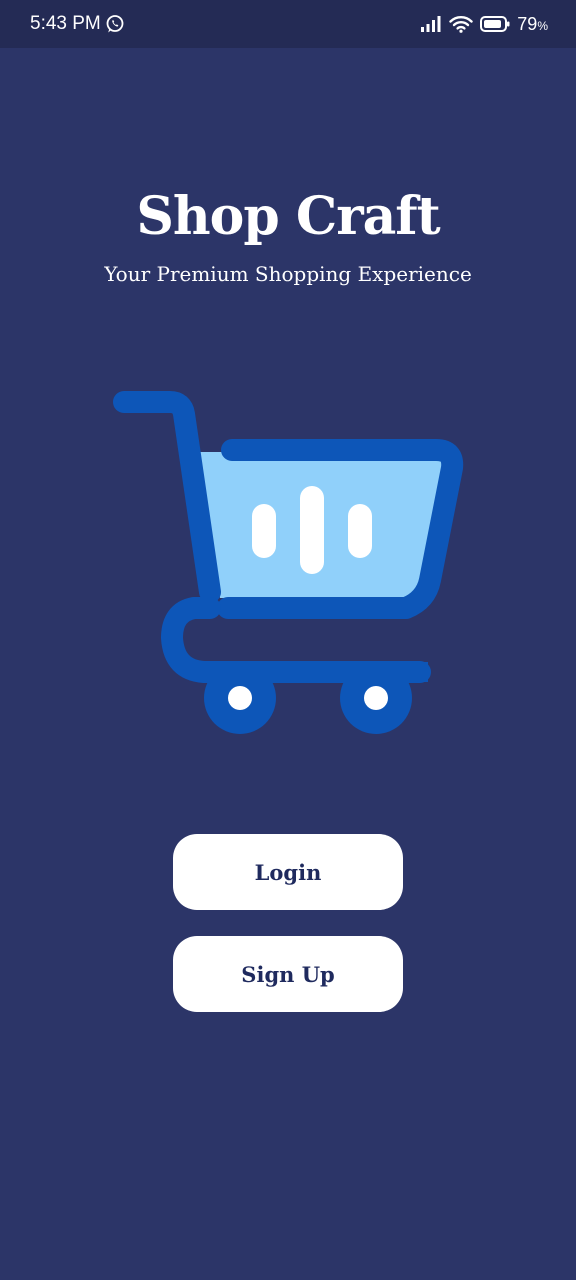 This screenshot has height=1280, width=576. Describe the element at coordinates (288, 216) in the screenshot. I see `app-title: Shop Craft` at that location.